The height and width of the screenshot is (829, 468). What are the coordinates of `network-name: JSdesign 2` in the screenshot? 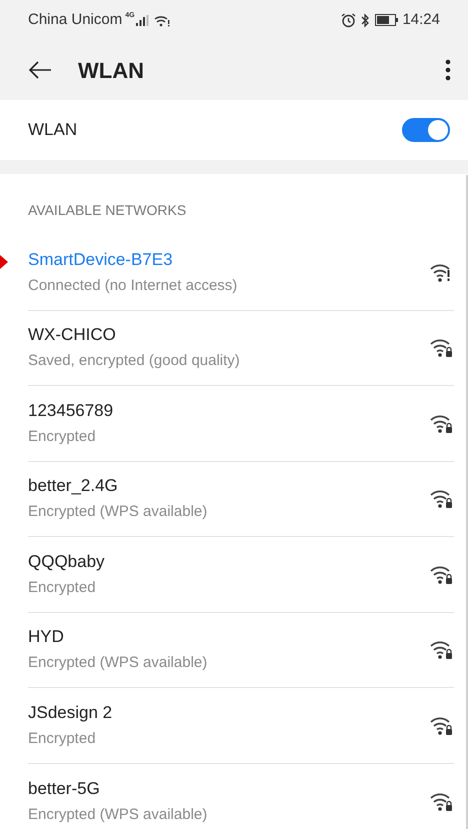 It's located at (71, 713).